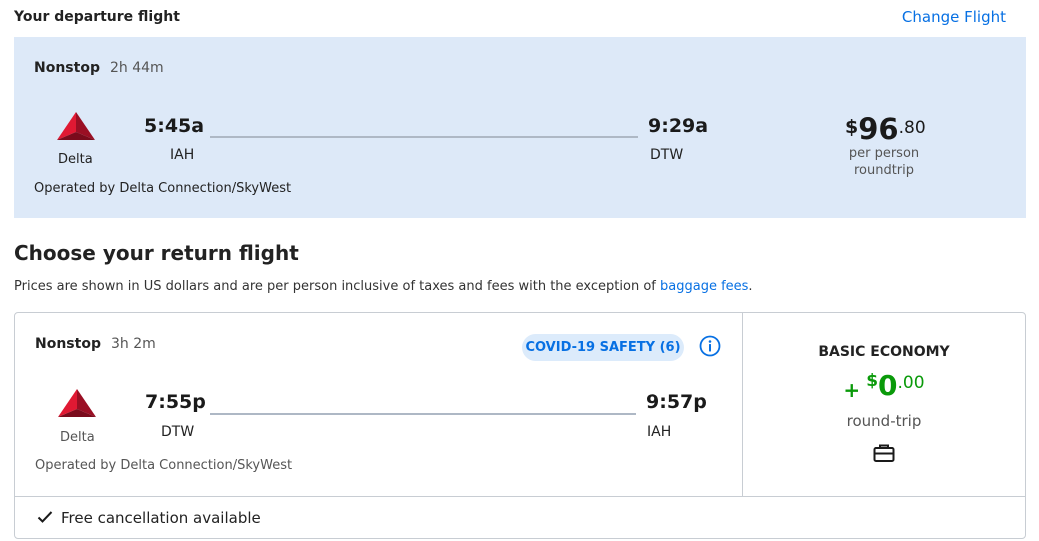  I want to click on departure-operated-by: Operated by Delta Connection/SkyWest, so click(163, 188).